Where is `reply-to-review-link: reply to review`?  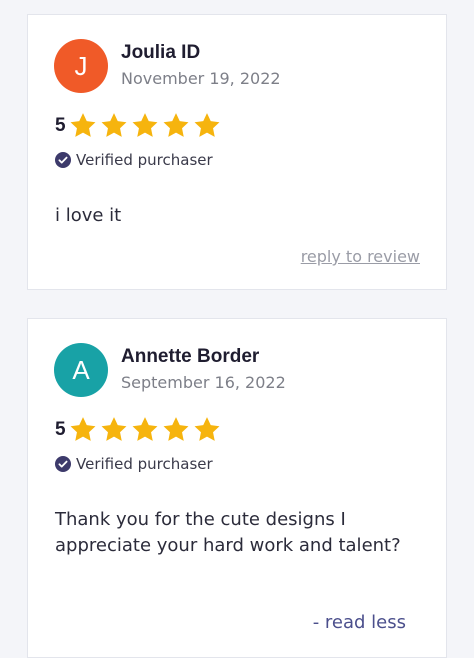
reply-to-review-link: reply to review is located at coordinates (360, 256).